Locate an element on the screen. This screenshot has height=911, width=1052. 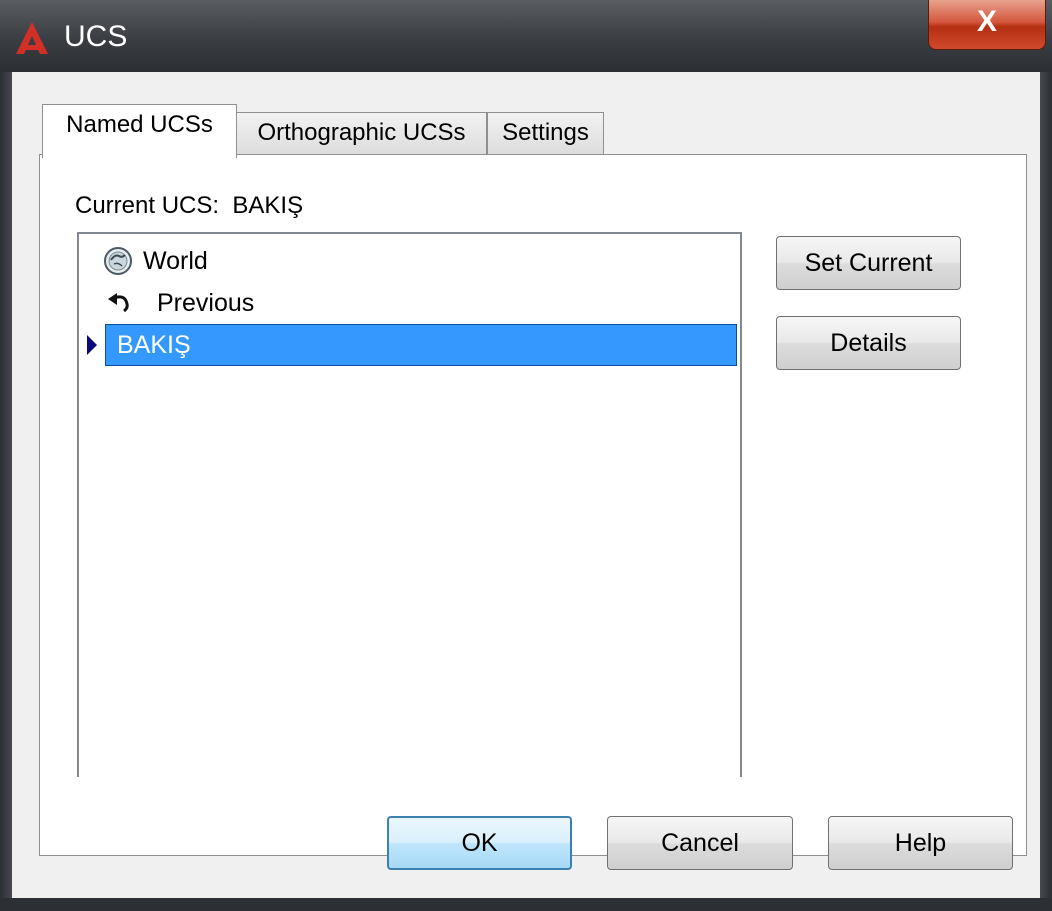
current-ucs-caption: Current UCS: is located at coordinates (147, 205).